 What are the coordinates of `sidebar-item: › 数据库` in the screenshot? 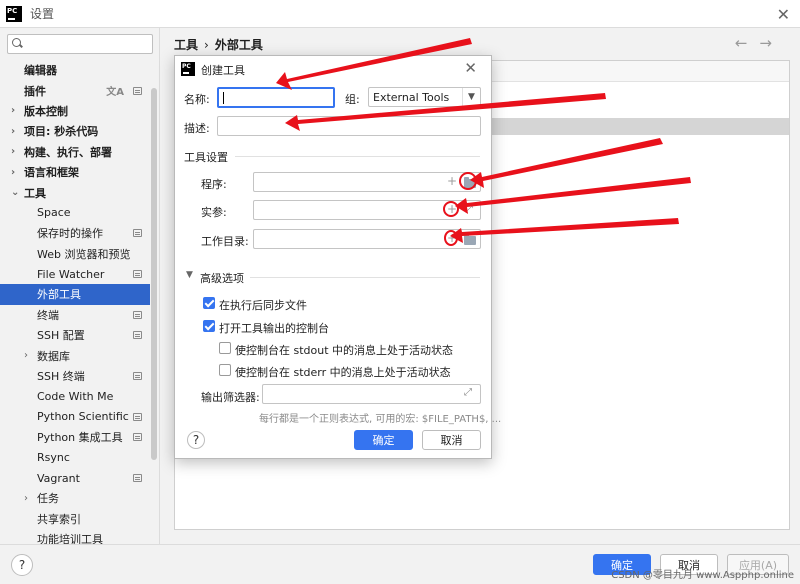 It's located at (75, 355).